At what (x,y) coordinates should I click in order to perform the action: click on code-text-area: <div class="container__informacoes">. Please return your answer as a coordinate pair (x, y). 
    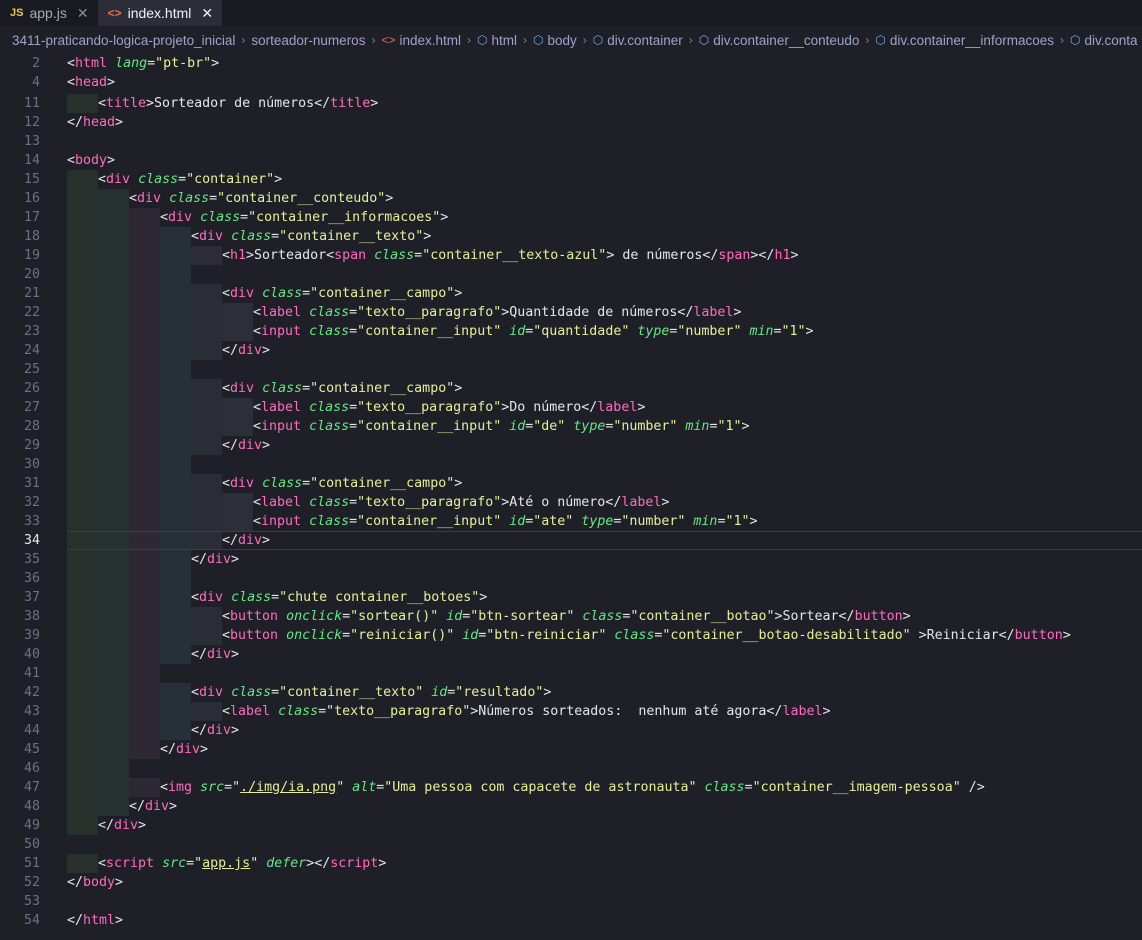
    Looking at the image, I should click on (604, 217).